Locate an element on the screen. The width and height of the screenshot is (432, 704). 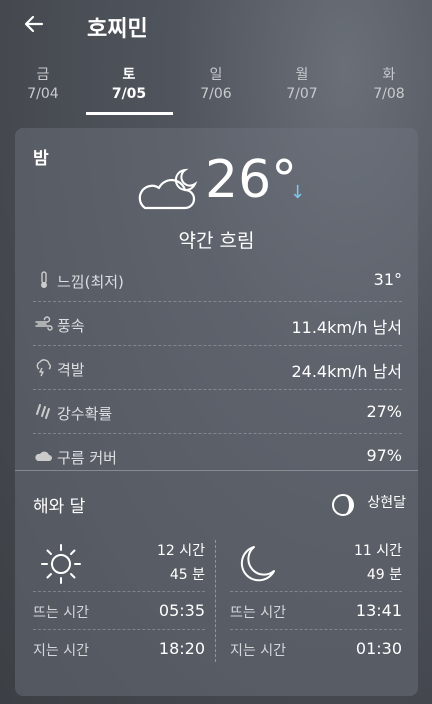
detail-label: 강수확률 is located at coordinates (85, 414).